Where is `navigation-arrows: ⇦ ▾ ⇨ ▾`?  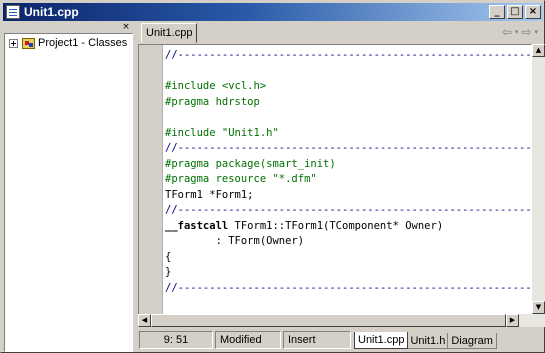 navigation-arrows: ⇦ ▾ ⇨ ▾ is located at coordinates (518, 32).